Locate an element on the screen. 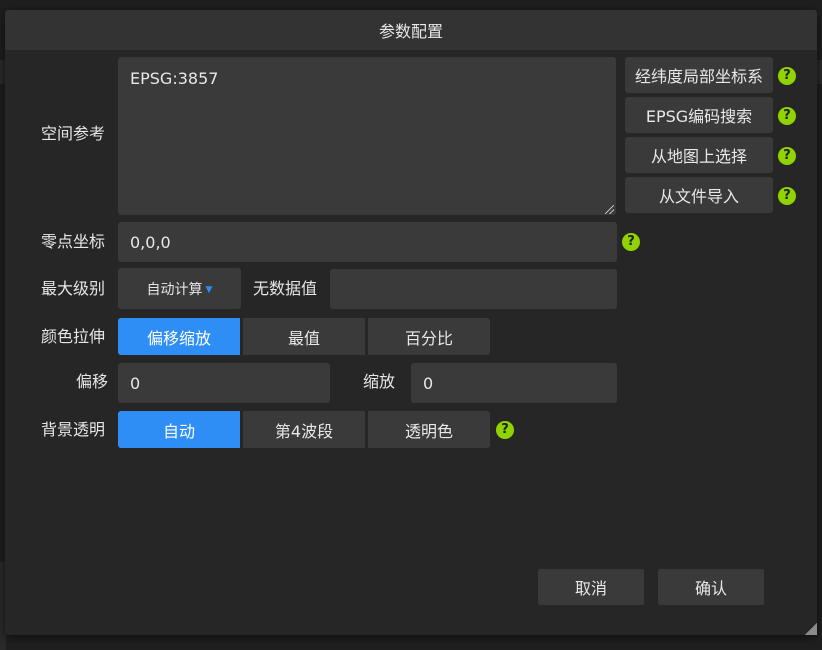  scale-label: 缩放 is located at coordinates (379, 381).